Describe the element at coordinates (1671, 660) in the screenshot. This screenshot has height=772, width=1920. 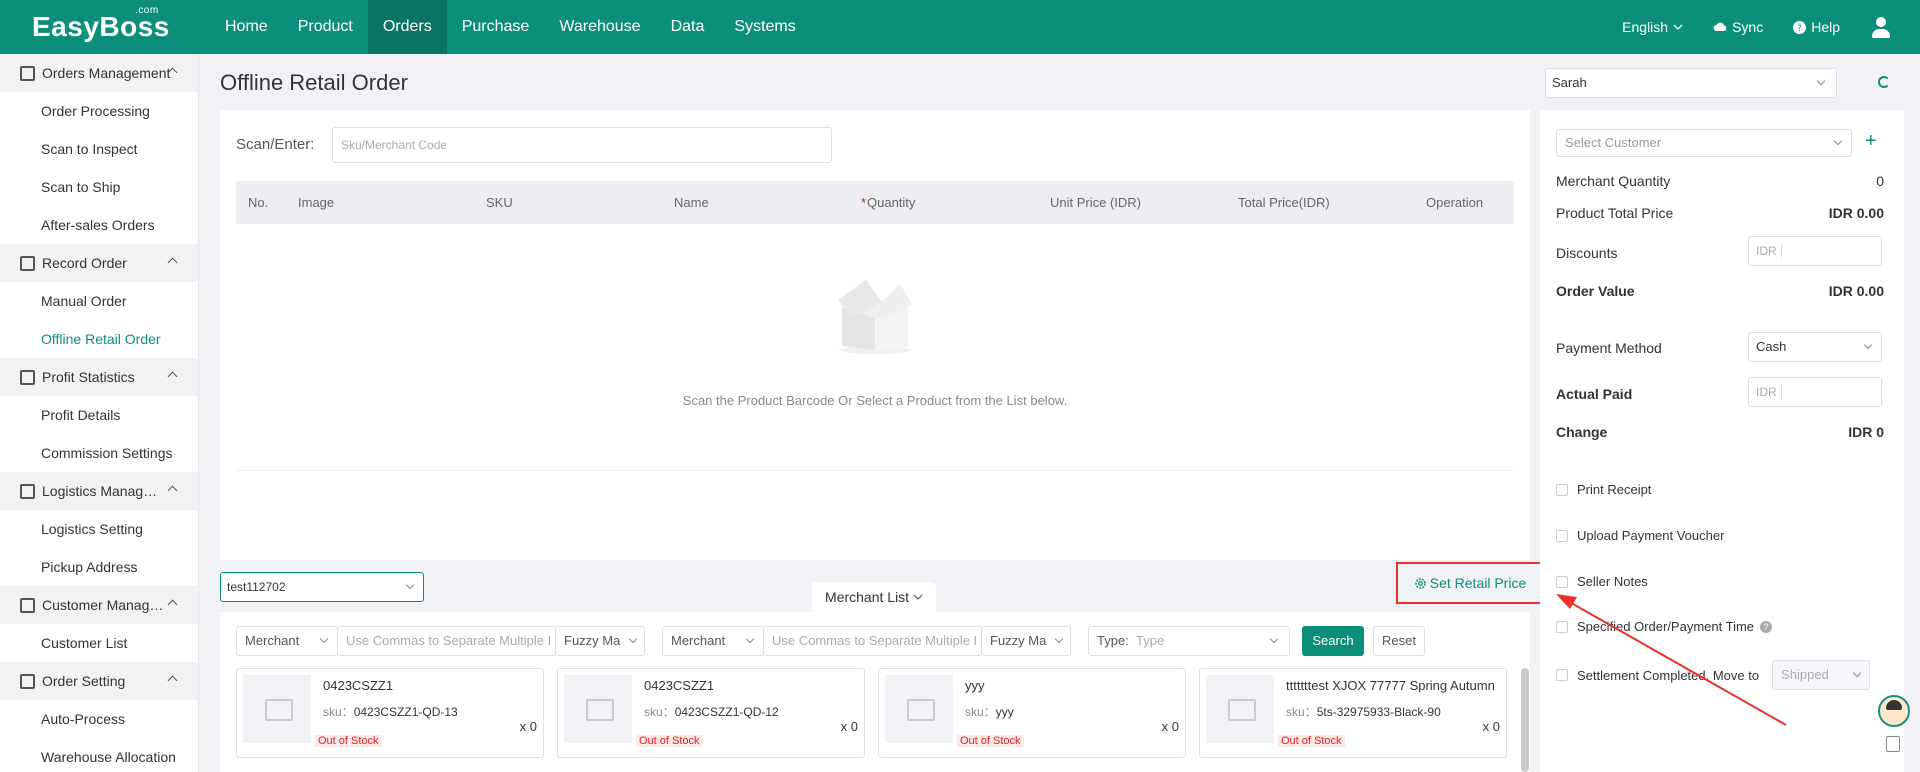
I see `annotation-arrow` at that location.